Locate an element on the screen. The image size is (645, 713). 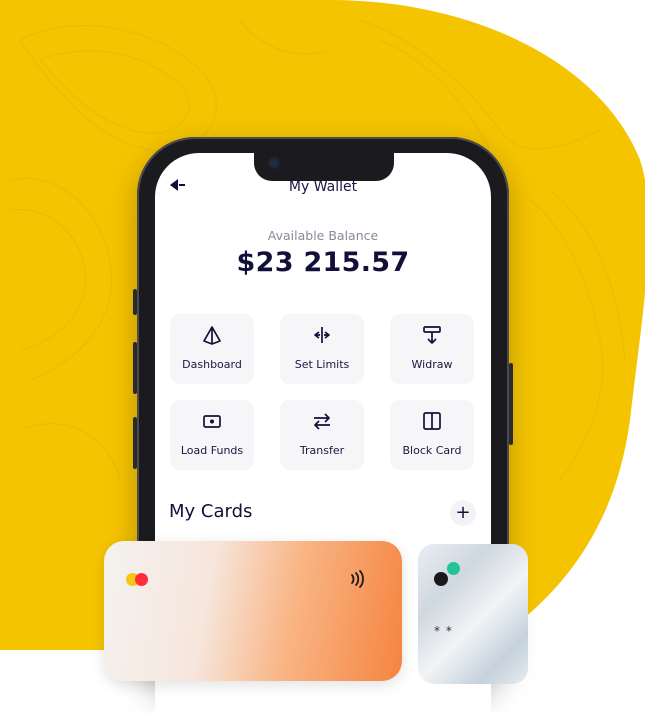
withdraw-icon is located at coordinates (432, 335).